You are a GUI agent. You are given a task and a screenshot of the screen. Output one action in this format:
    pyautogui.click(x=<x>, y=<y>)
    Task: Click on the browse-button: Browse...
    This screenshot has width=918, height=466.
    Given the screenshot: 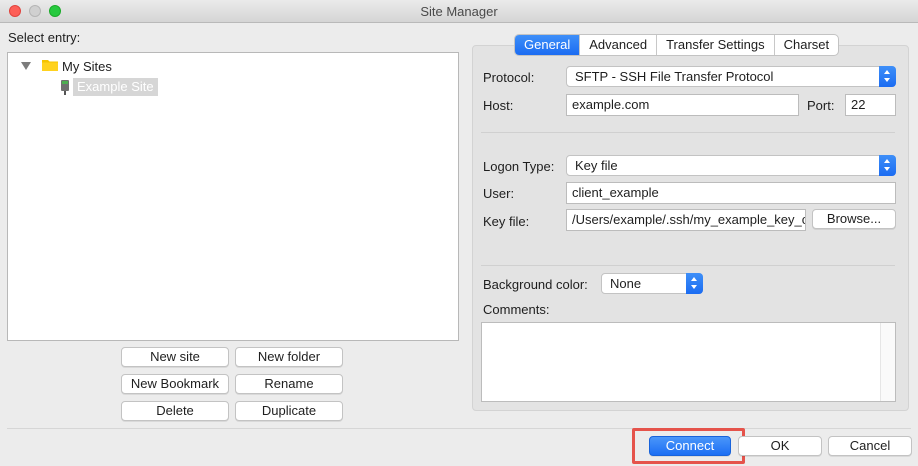 What is the action you would take?
    pyautogui.click(x=854, y=219)
    